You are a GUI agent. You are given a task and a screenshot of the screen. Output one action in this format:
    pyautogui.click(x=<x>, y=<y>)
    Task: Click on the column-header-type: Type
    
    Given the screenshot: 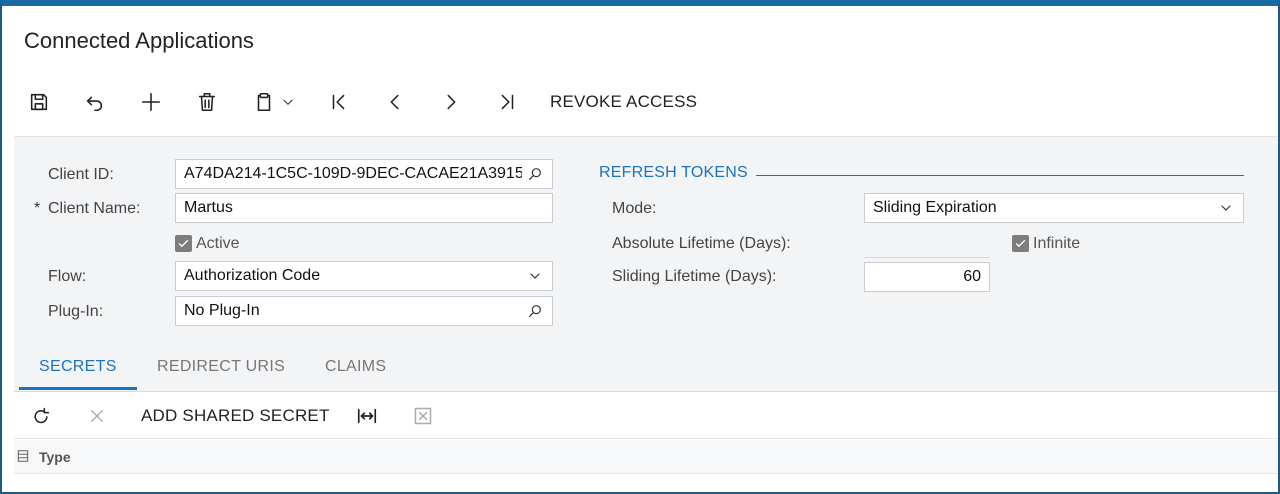 What is the action you would take?
    pyautogui.click(x=55, y=457)
    